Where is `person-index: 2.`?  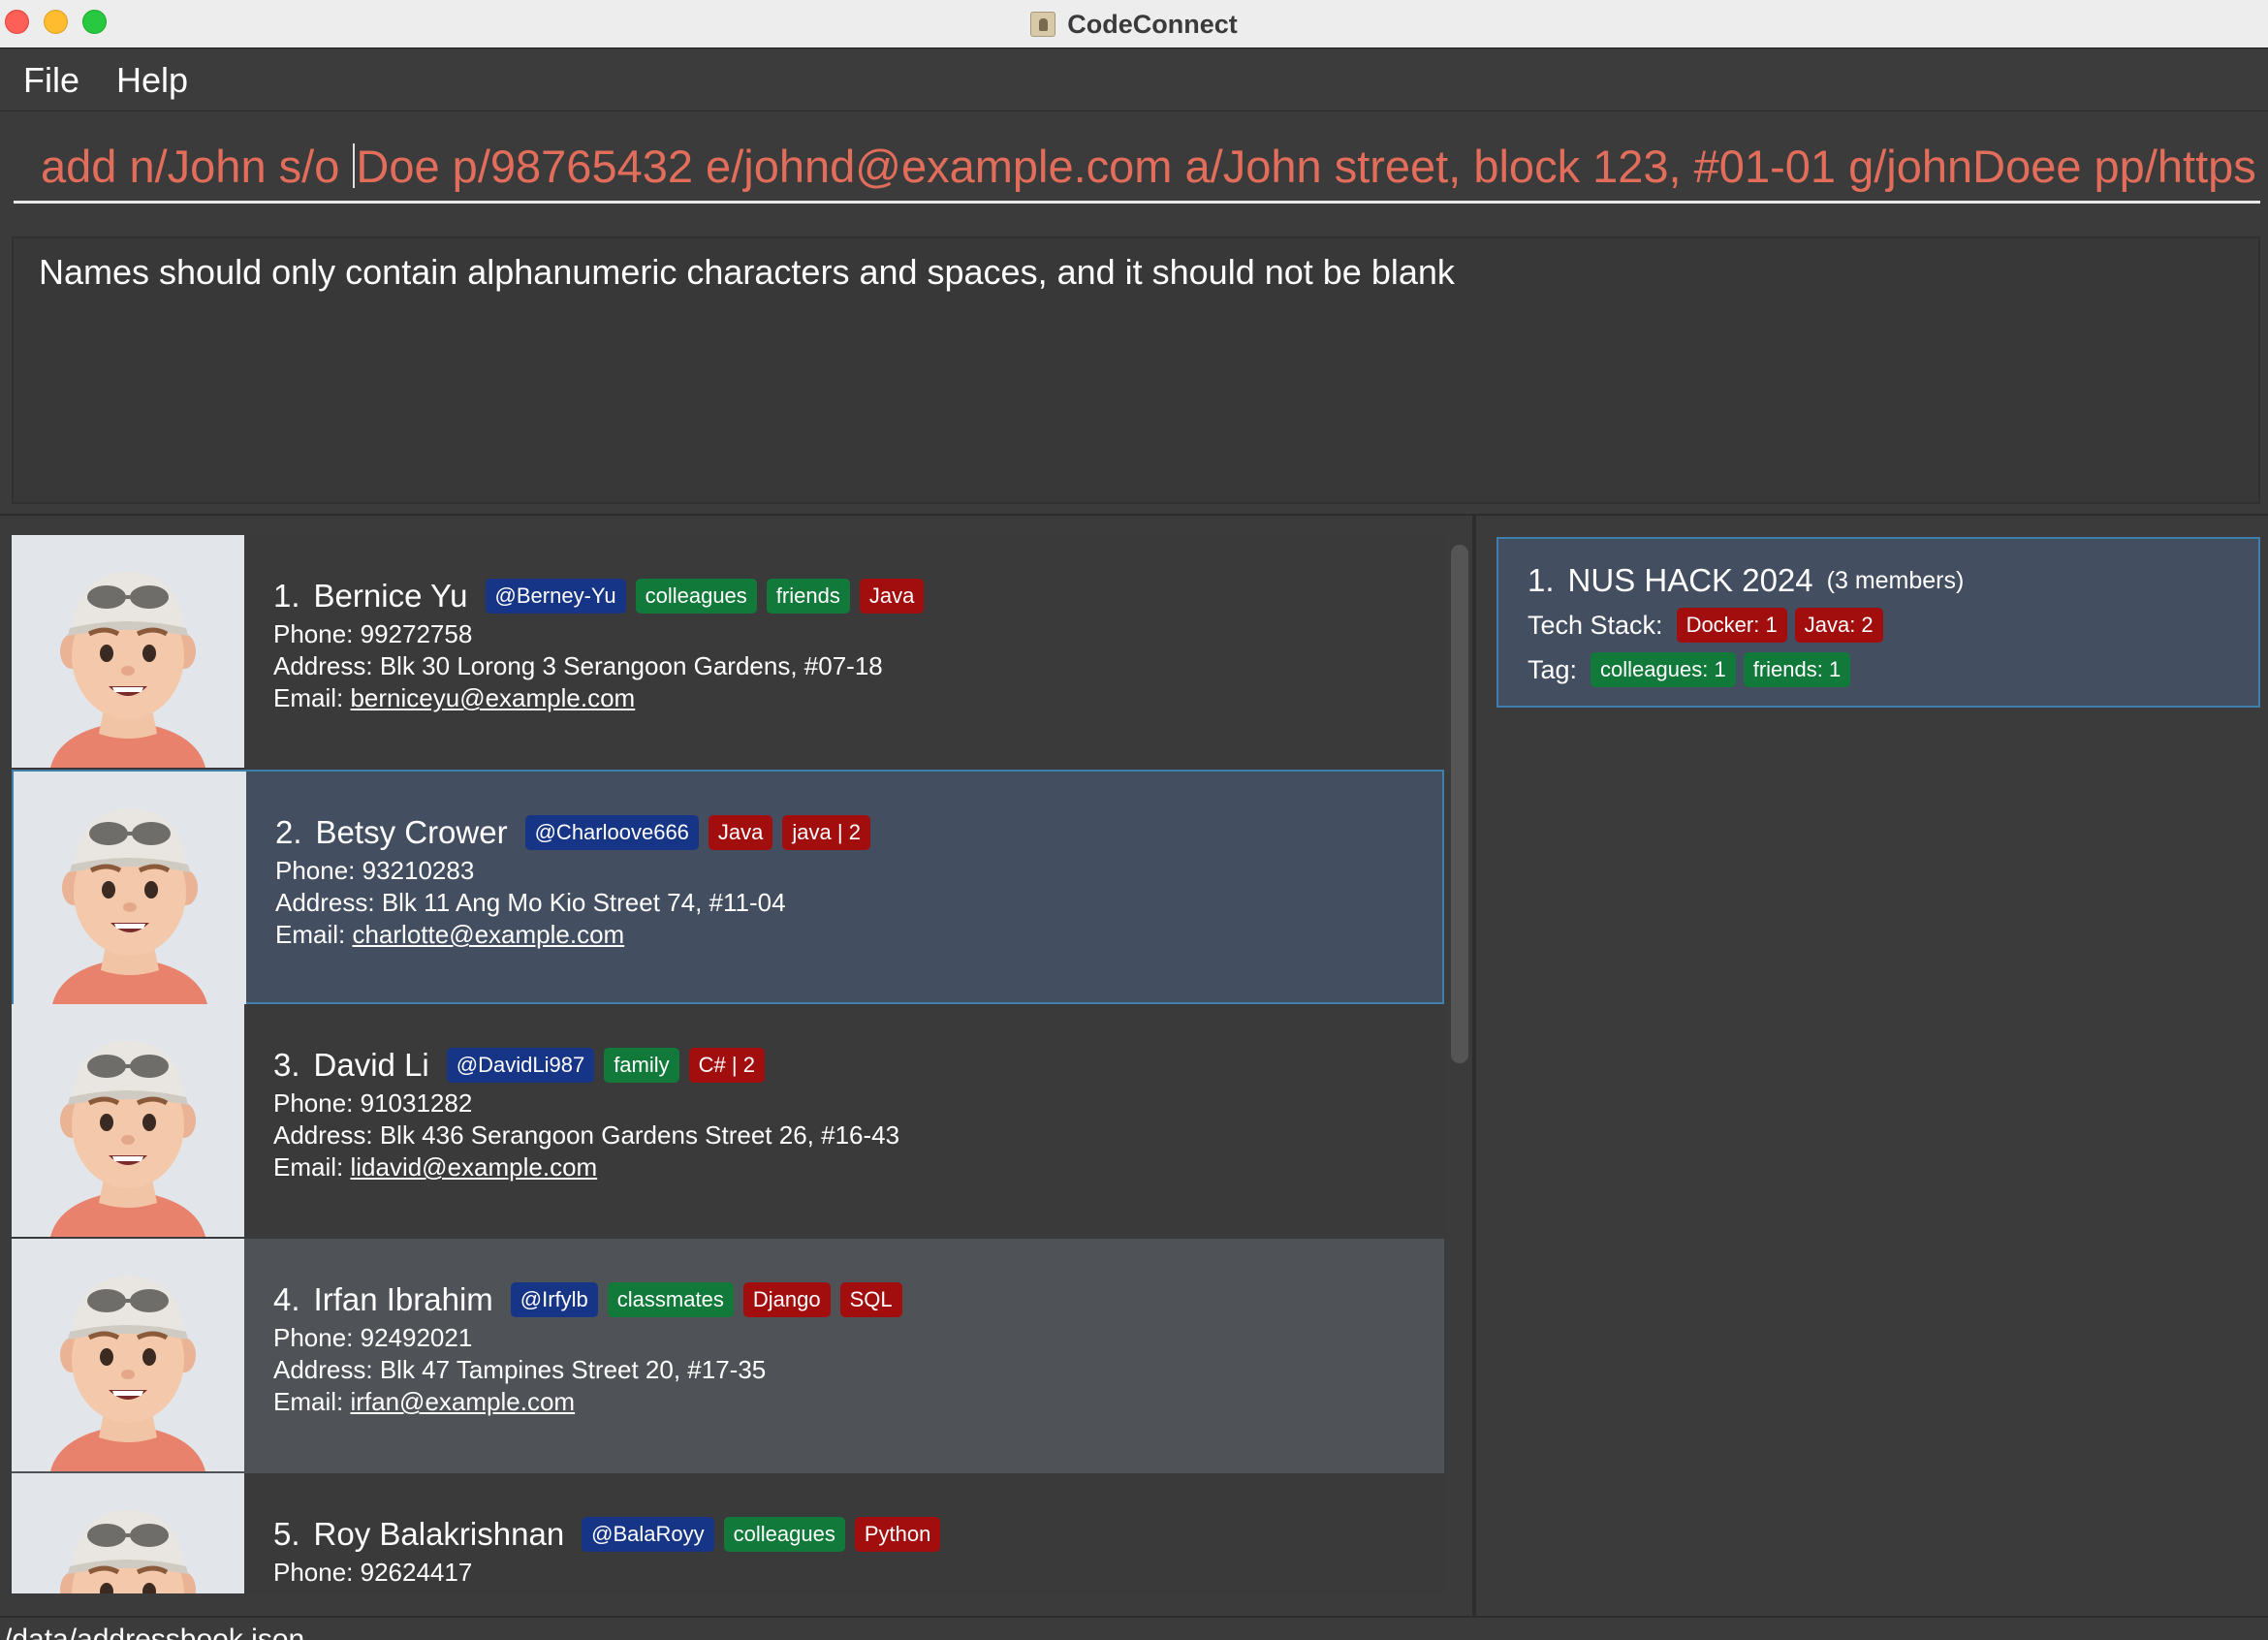 person-index: 2. is located at coordinates (288, 832).